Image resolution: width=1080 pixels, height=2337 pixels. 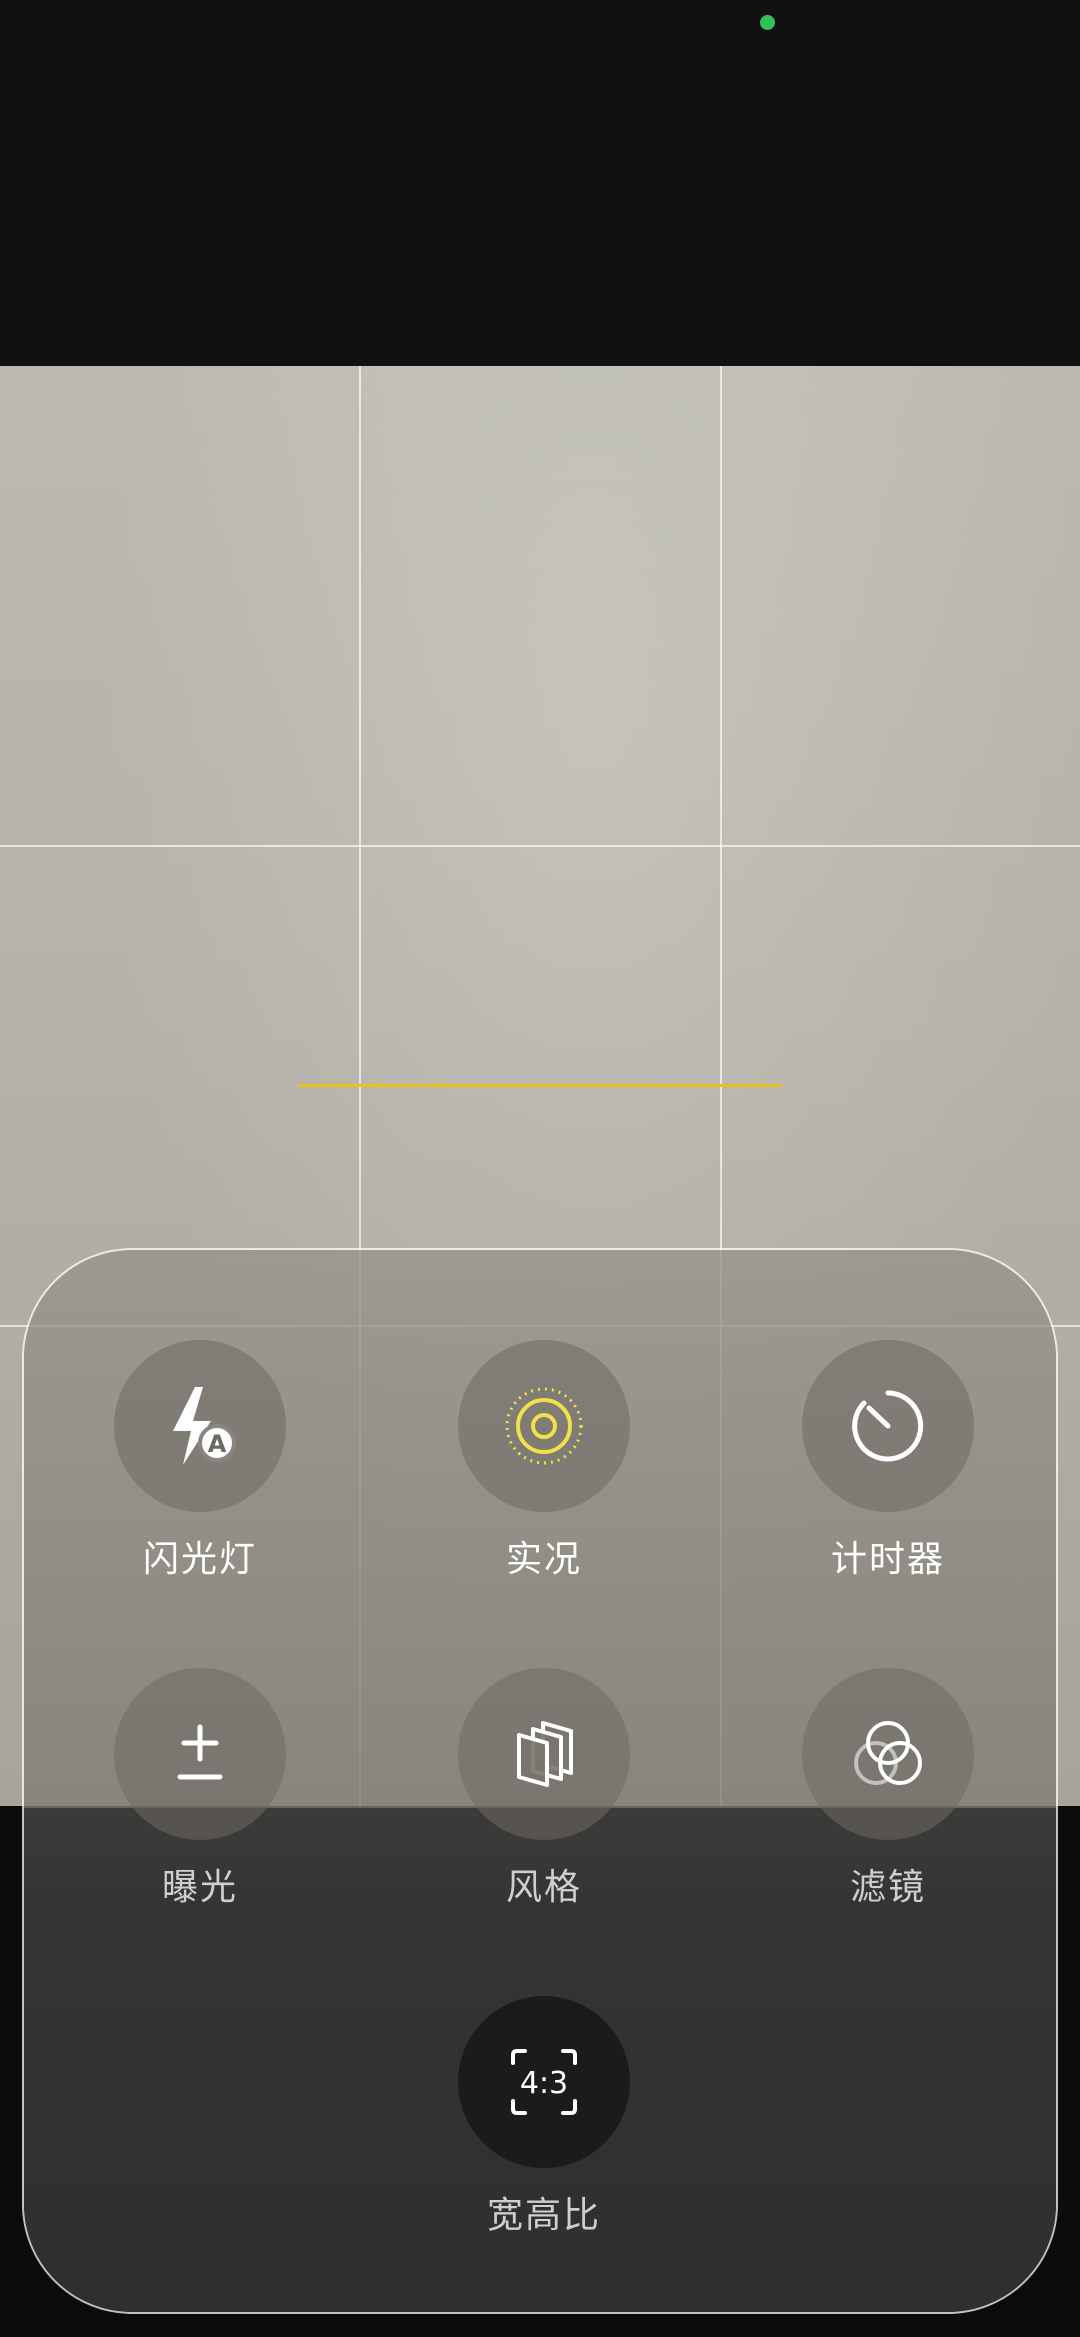 What do you see at coordinates (767, 22) in the screenshot?
I see `camera-in-use-indicator` at bounding box center [767, 22].